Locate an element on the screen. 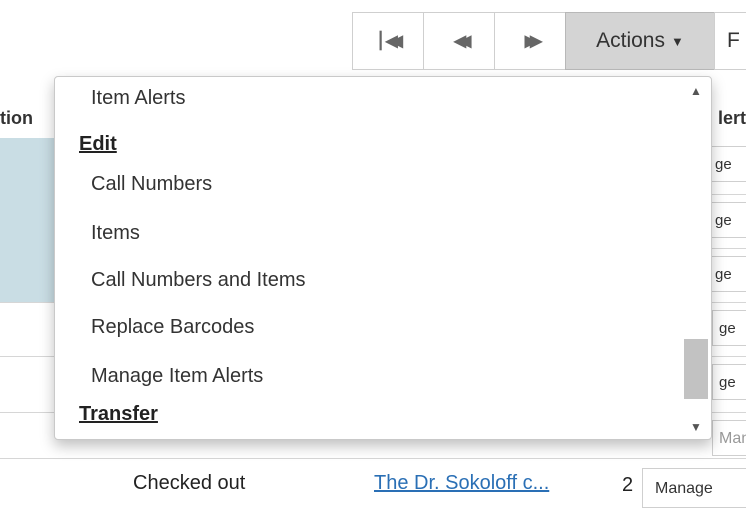  menu-header-edit: Edit is located at coordinates (98, 144).